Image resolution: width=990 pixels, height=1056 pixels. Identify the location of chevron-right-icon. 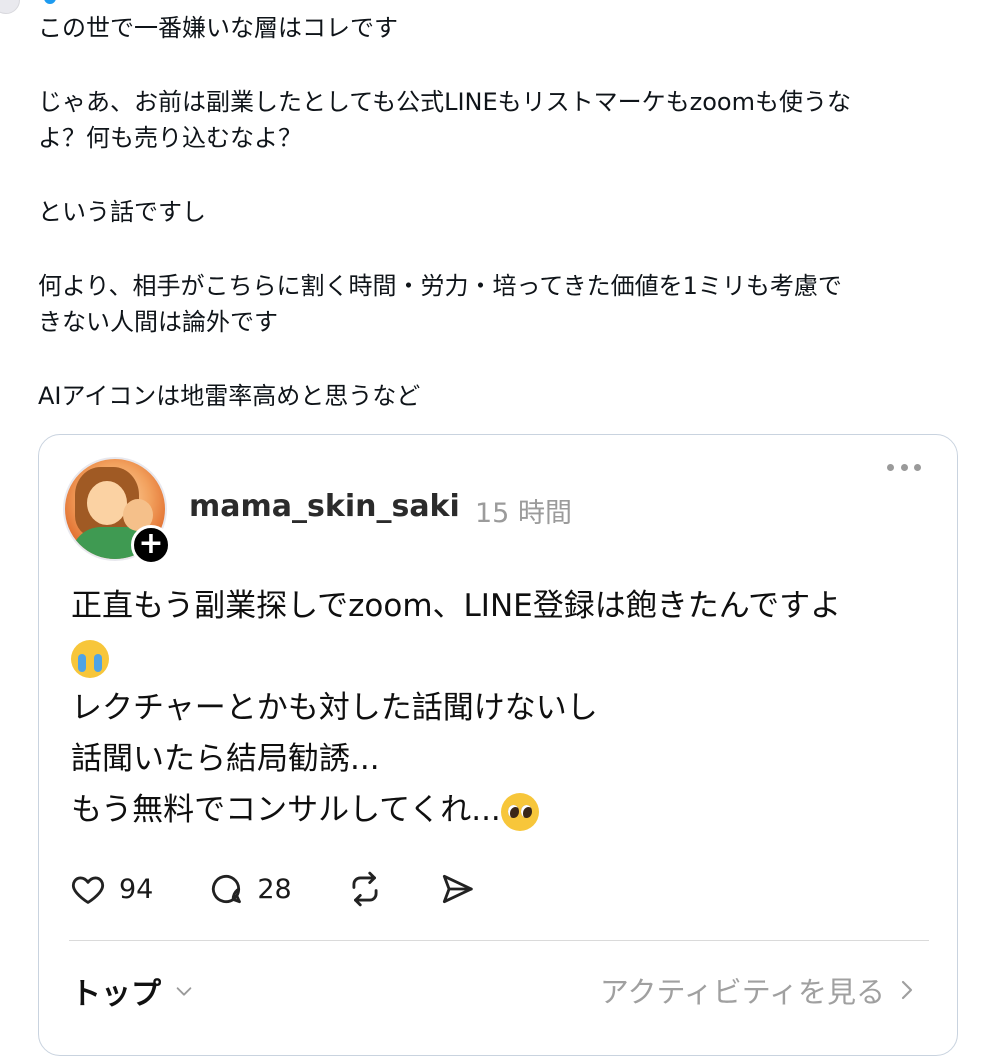
(907, 990).